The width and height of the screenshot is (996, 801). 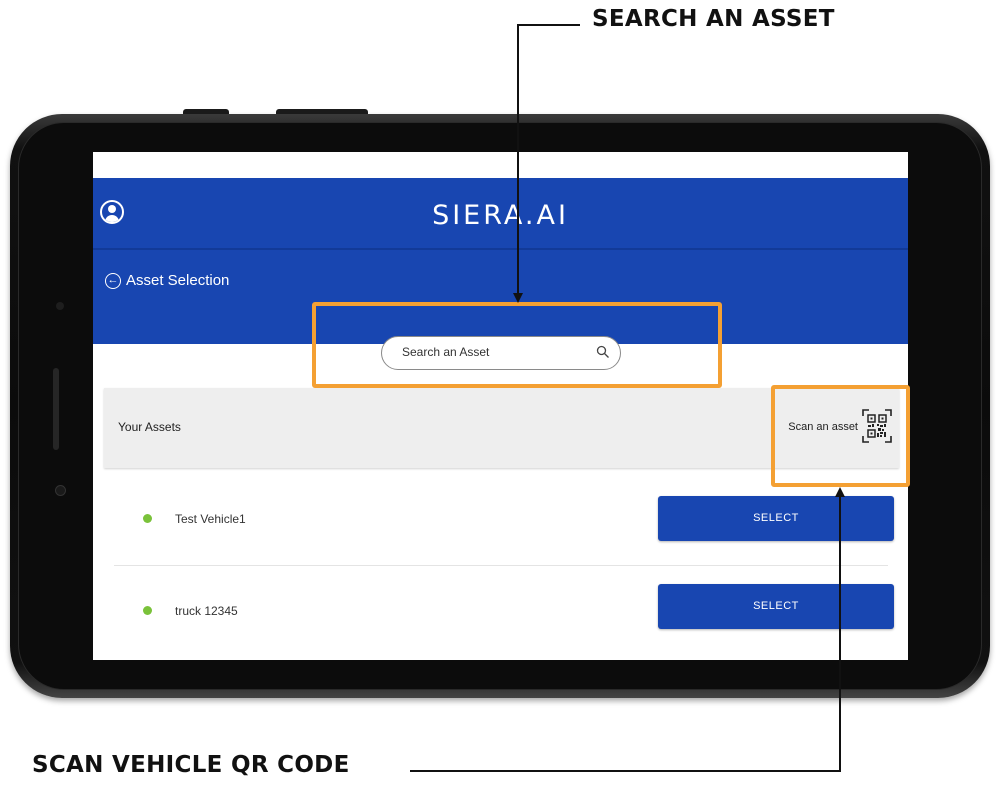 What do you see at coordinates (60, 490) in the screenshot?
I see `tablet-camera` at bounding box center [60, 490].